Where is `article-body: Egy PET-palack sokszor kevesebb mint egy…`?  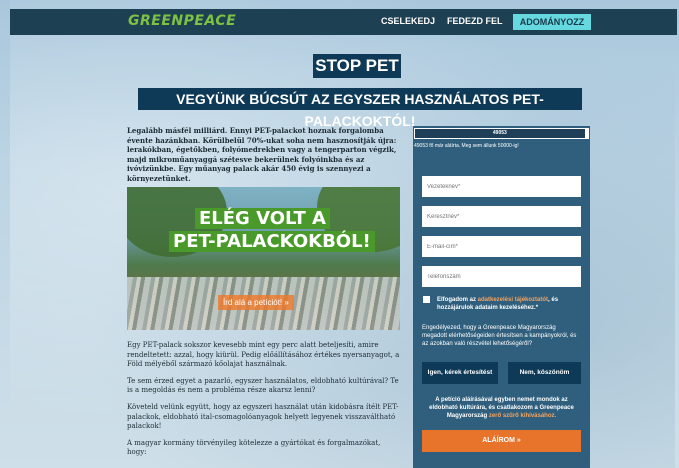
article-body: Egy PET-palack sokszor kevesebb mint egy… is located at coordinates (263, 403).